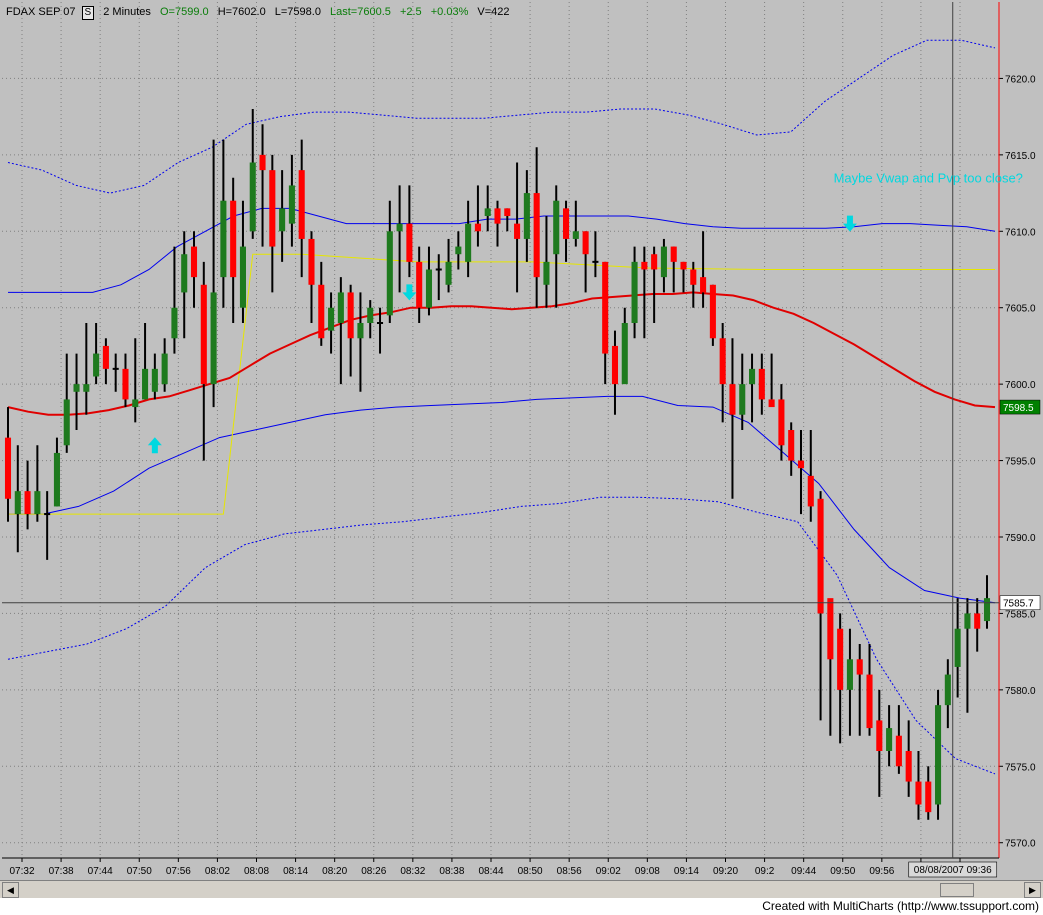  Describe the element at coordinates (1018, 408) in the screenshot. I see `price-tag-label: 7598.5` at that location.